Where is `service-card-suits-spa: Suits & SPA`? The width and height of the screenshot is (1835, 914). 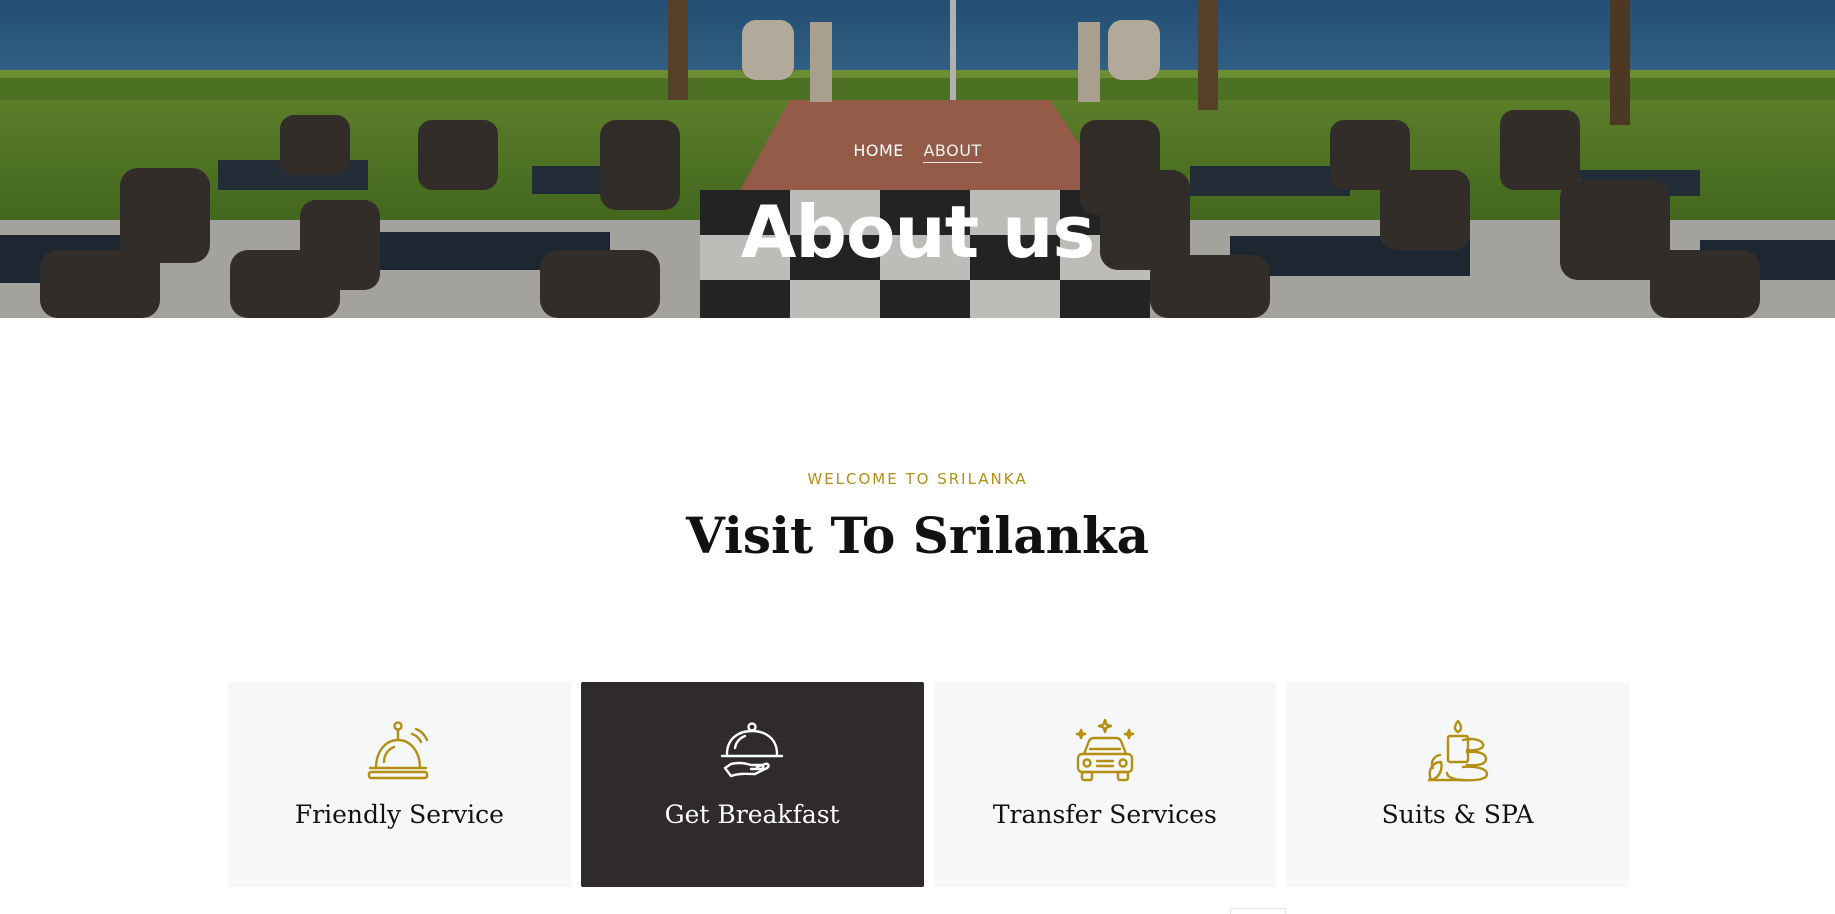 service-card-suits-spa: Suits & SPA is located at coordinates (1457, 784).